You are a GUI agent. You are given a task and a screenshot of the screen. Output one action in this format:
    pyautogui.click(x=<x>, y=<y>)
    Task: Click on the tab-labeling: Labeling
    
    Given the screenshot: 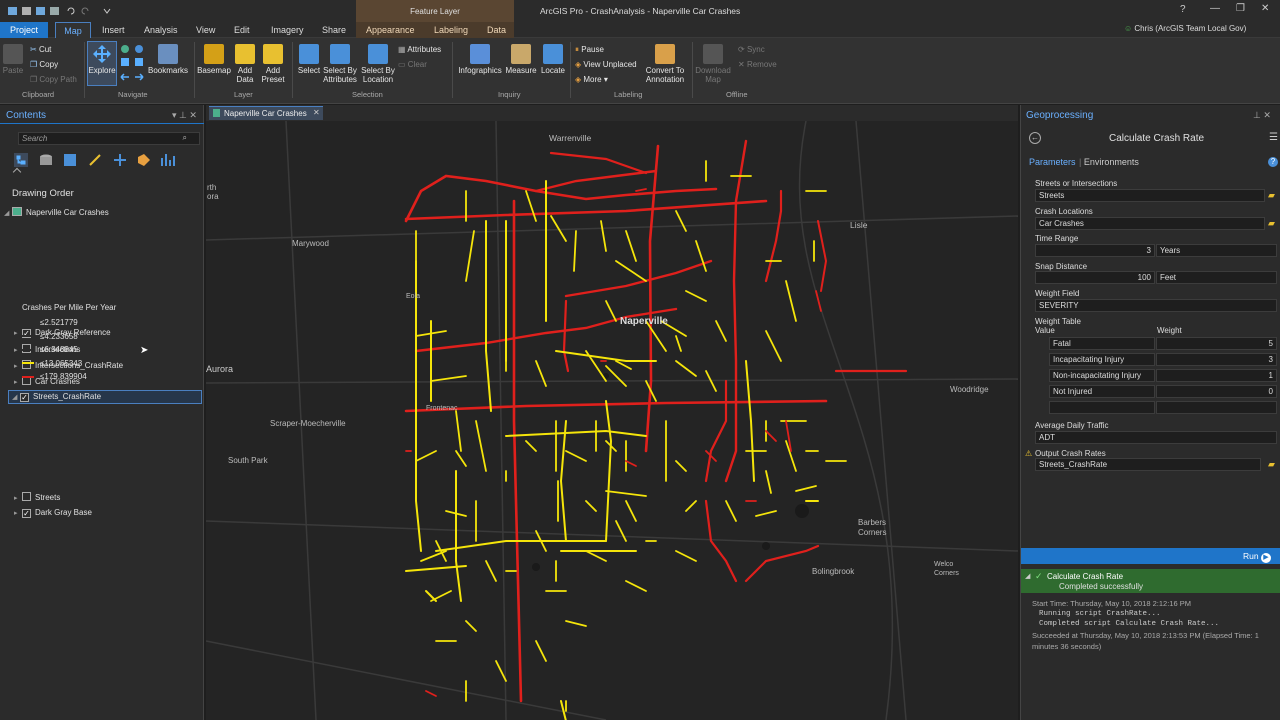 What is the action you would take?
    pyautogui.click(x=451, y=30)
    